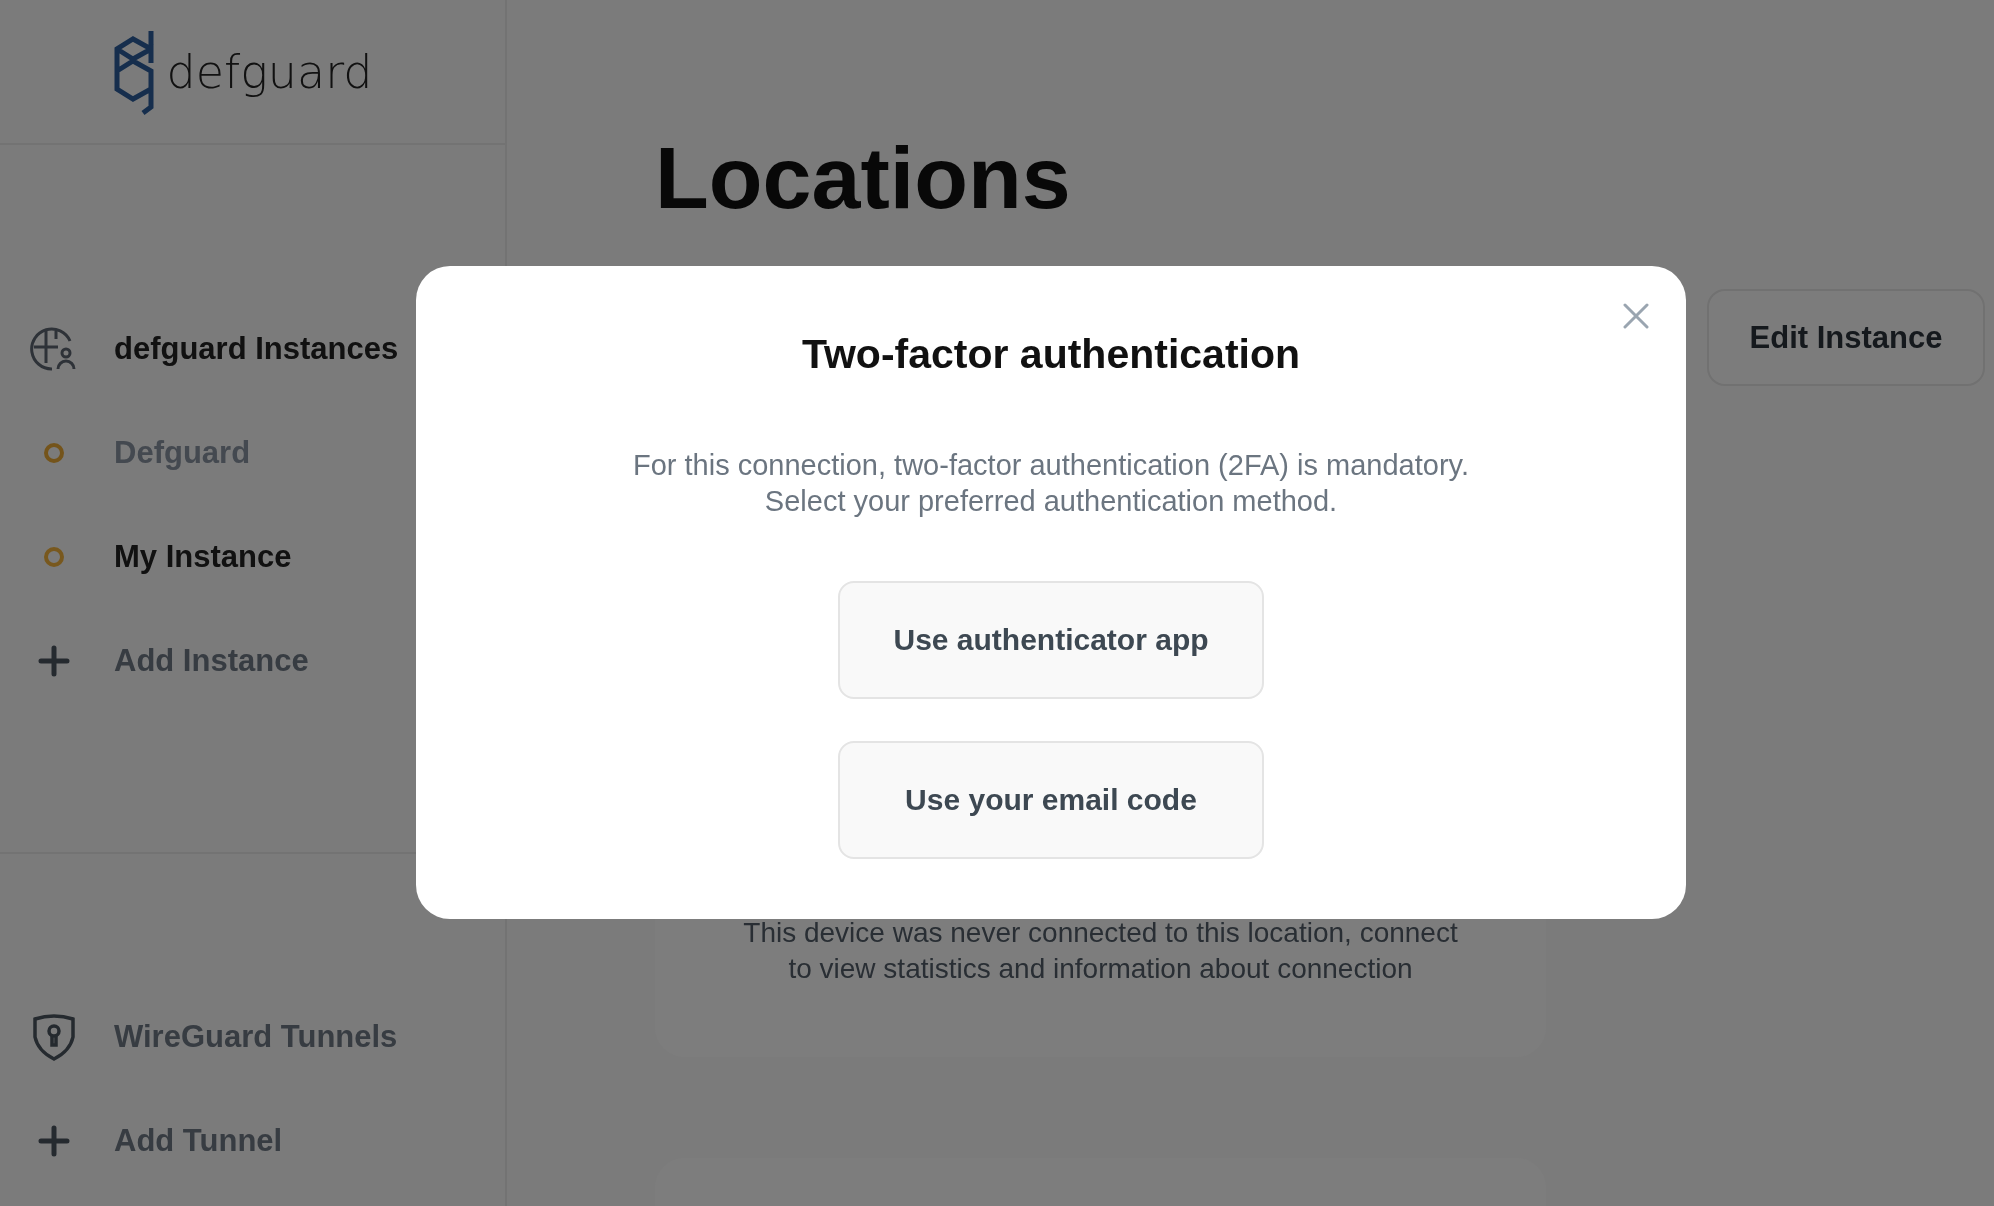 The image size is (1994, 1206). What do you see at coordinates (134, 71) in the screenshot?
I see `logo-icon` at bounding box center [134, 71].